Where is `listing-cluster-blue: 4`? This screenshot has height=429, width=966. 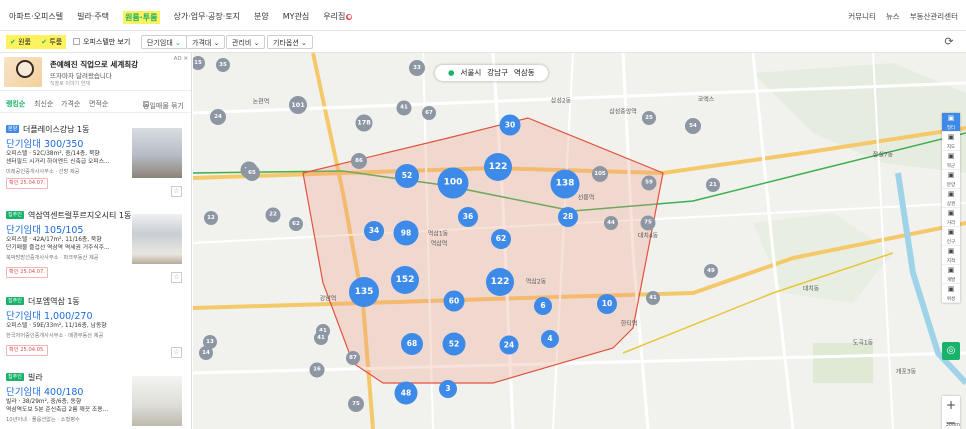 listing-cluster-blue: 4 is located at coordinates (550, 339).